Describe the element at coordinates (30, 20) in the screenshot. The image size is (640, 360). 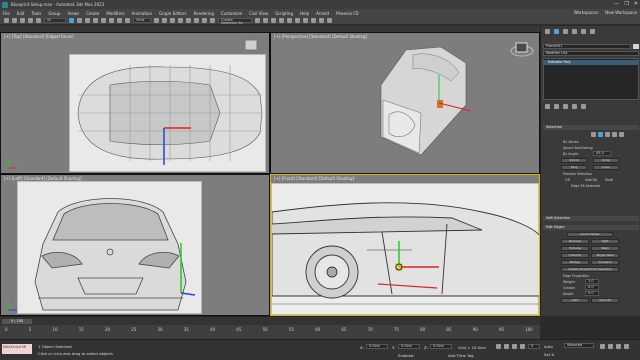
I see `unlink-icon` at that location.